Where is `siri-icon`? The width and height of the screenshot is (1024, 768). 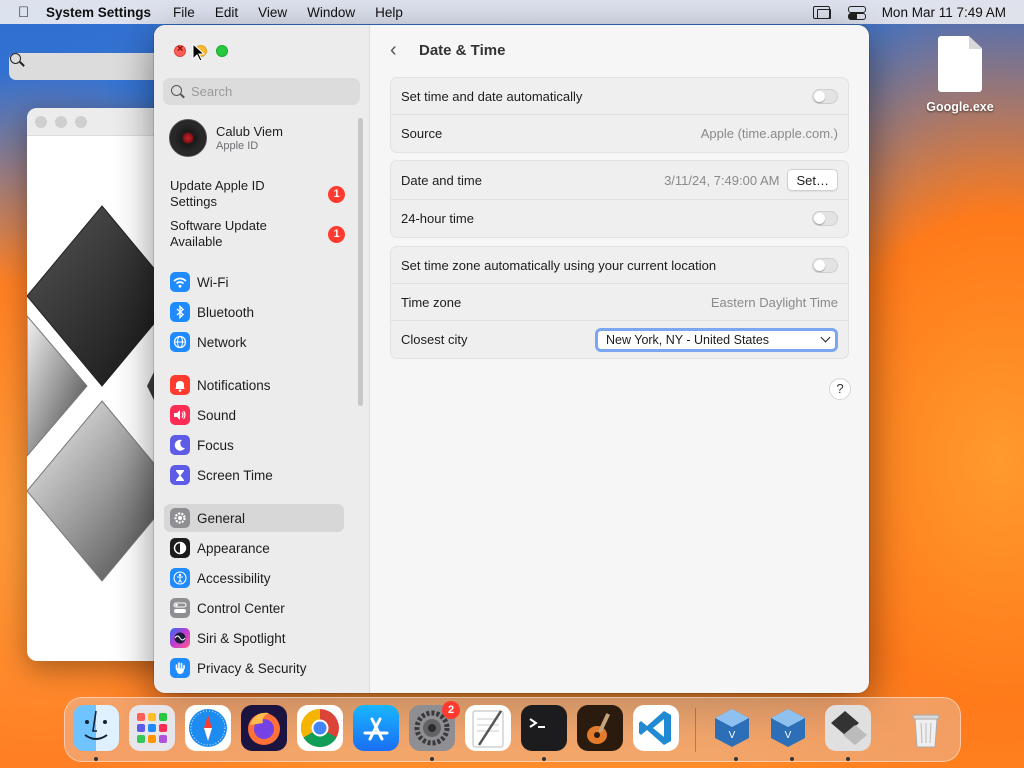 siri-icon is located at coordinates (180, 638).